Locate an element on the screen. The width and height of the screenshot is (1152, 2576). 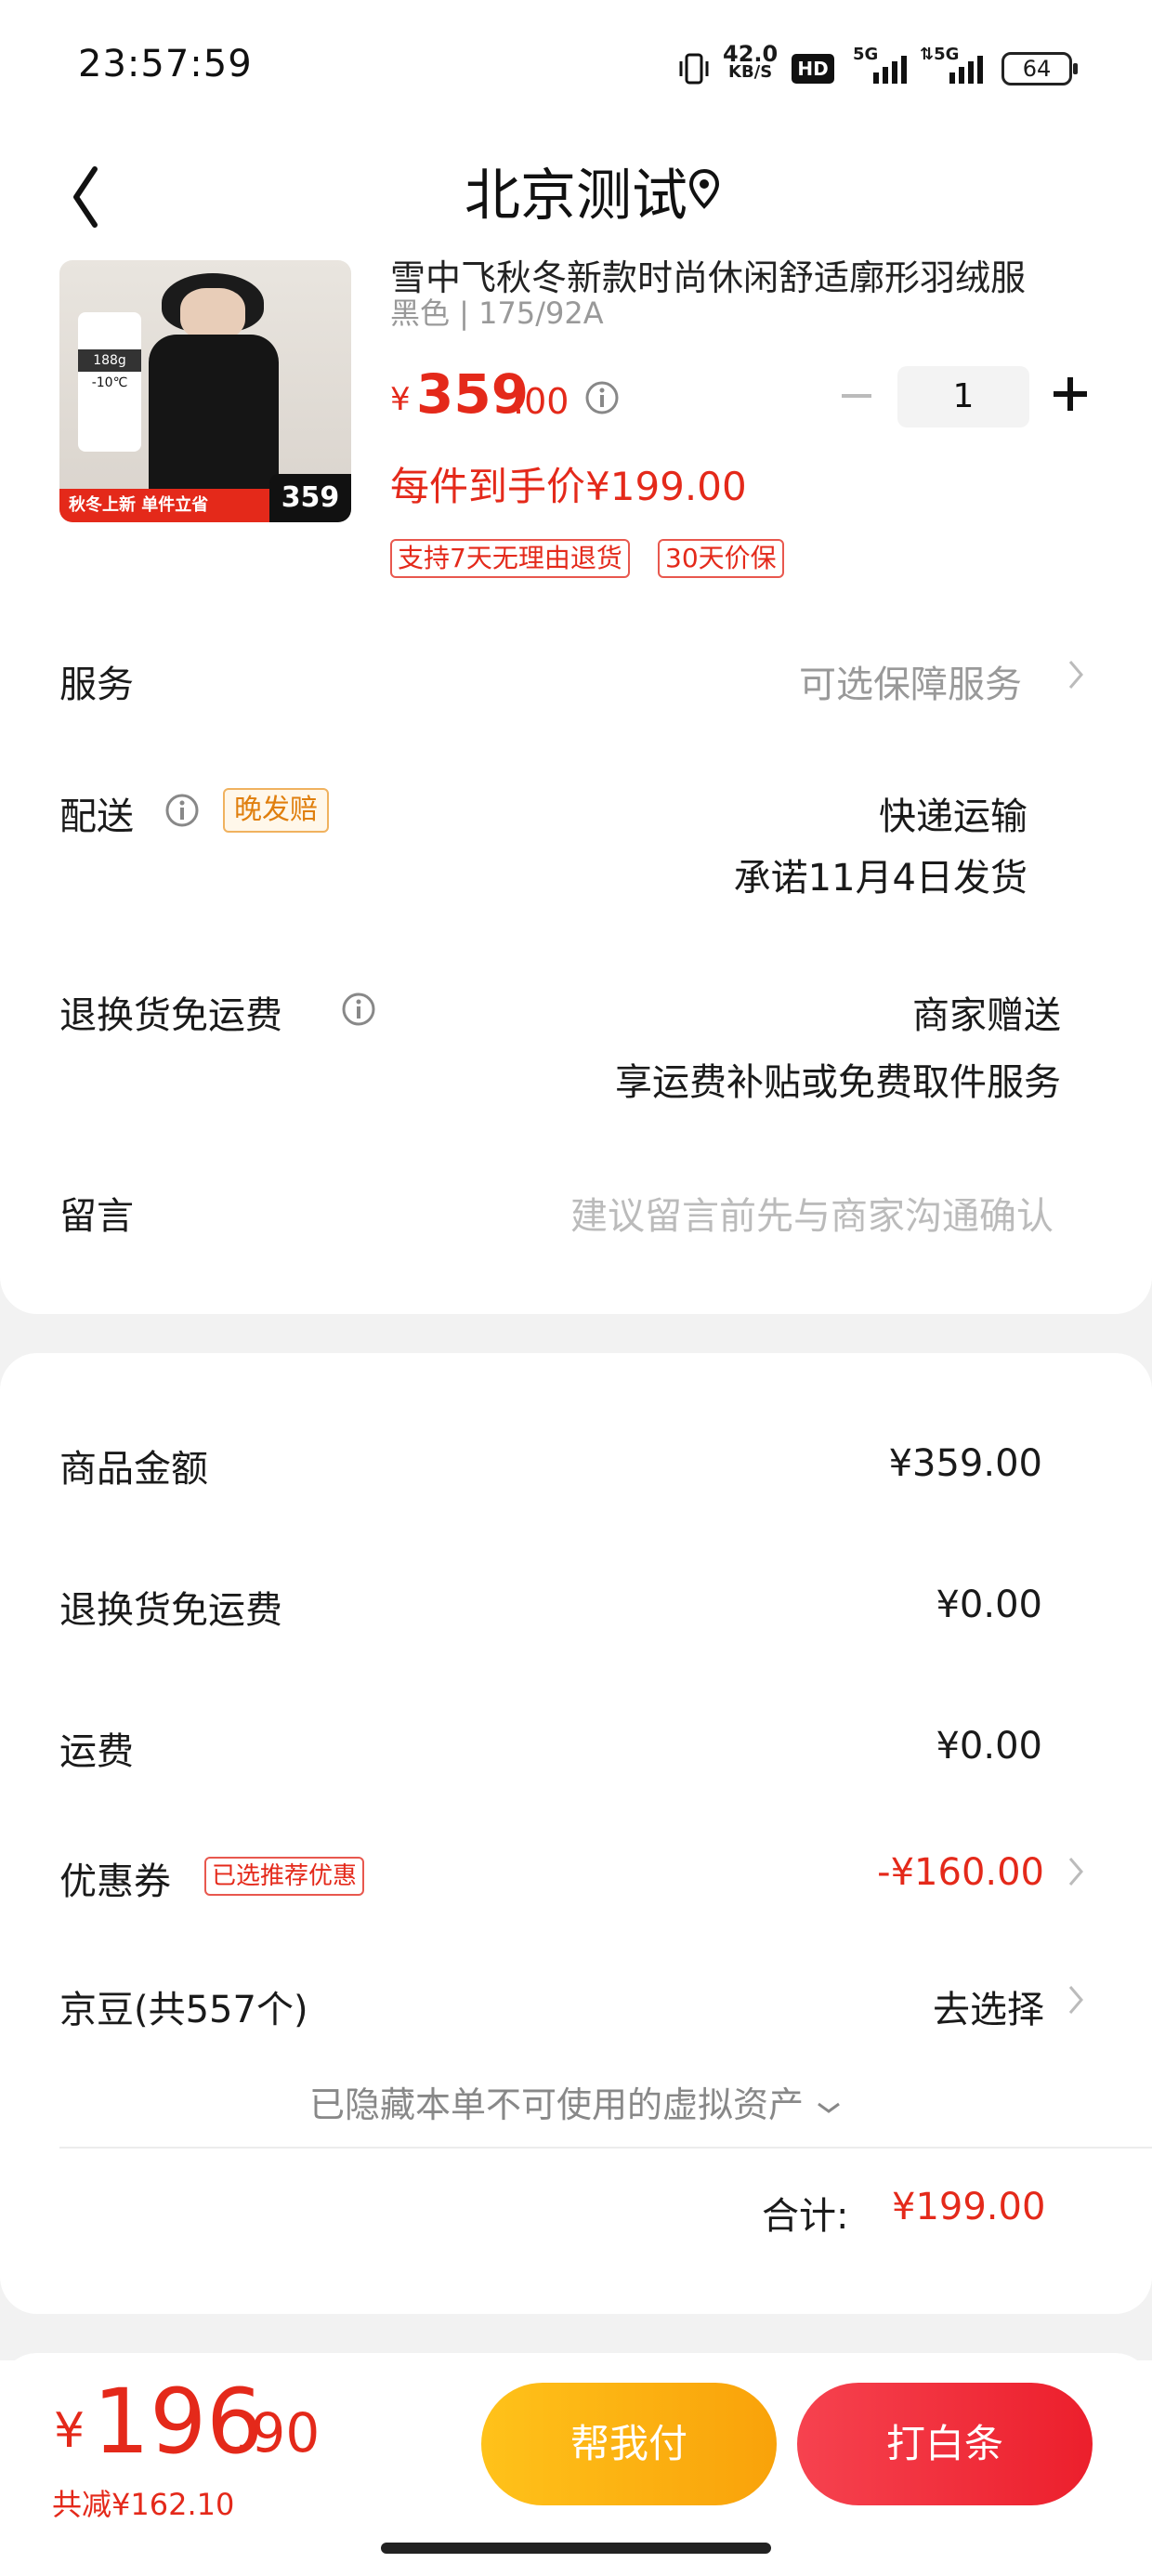
divider is located at coordinates (605, 2148).